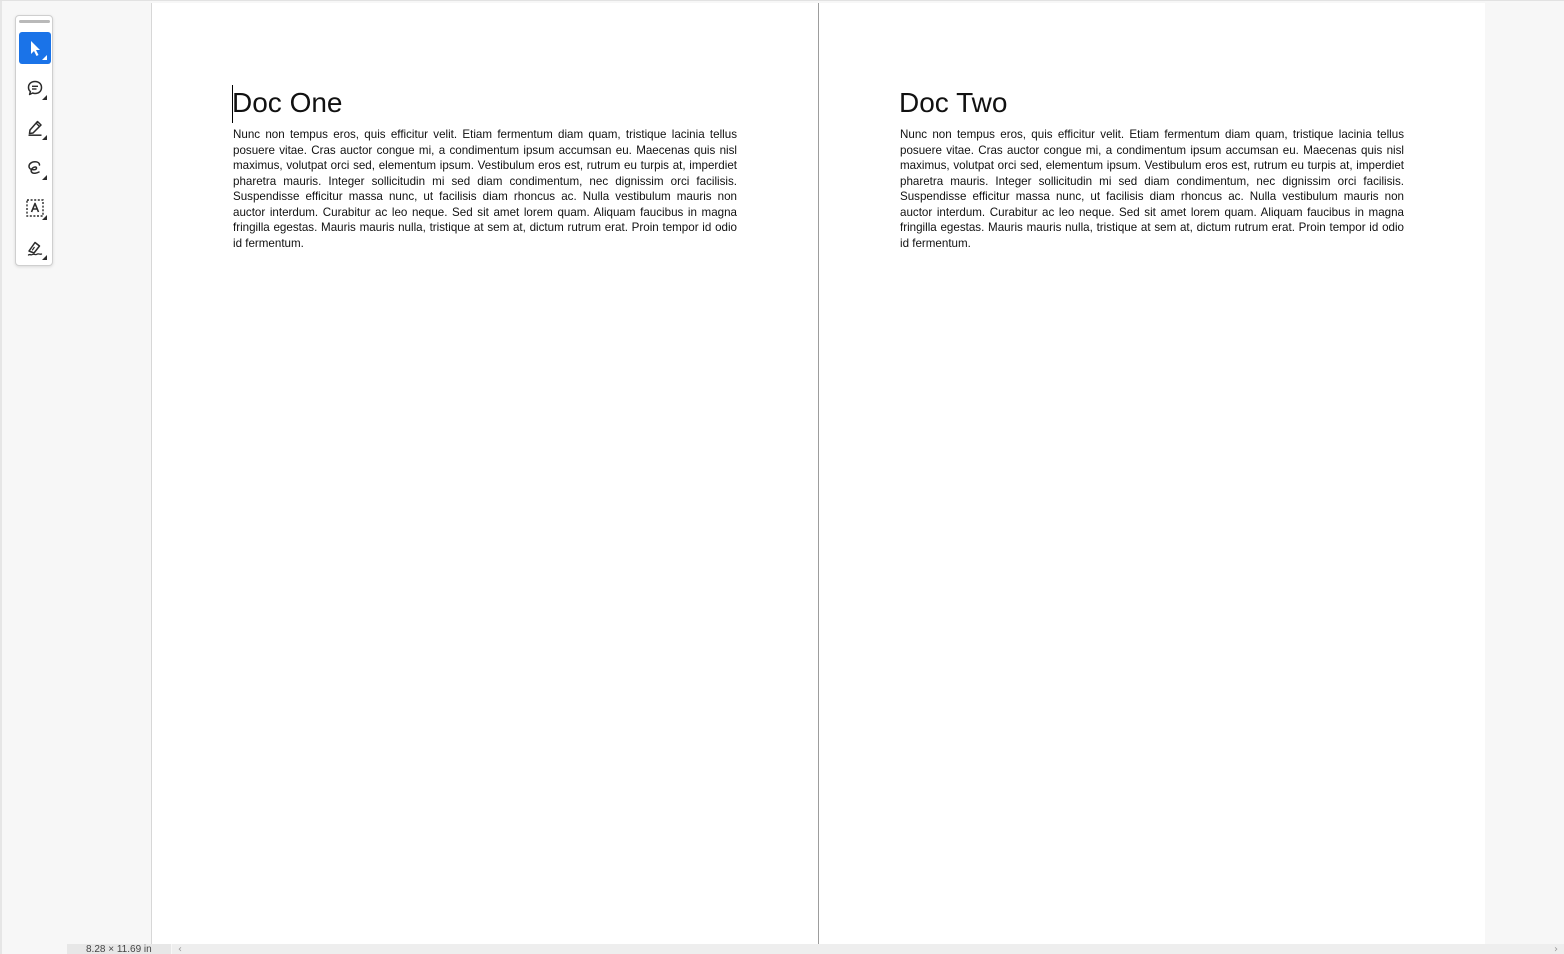 This screenshot has width=1564, height=954. Describe the element at coordinates (35, 128) in the screenshot. I see `highlight-tool-button` at that location.